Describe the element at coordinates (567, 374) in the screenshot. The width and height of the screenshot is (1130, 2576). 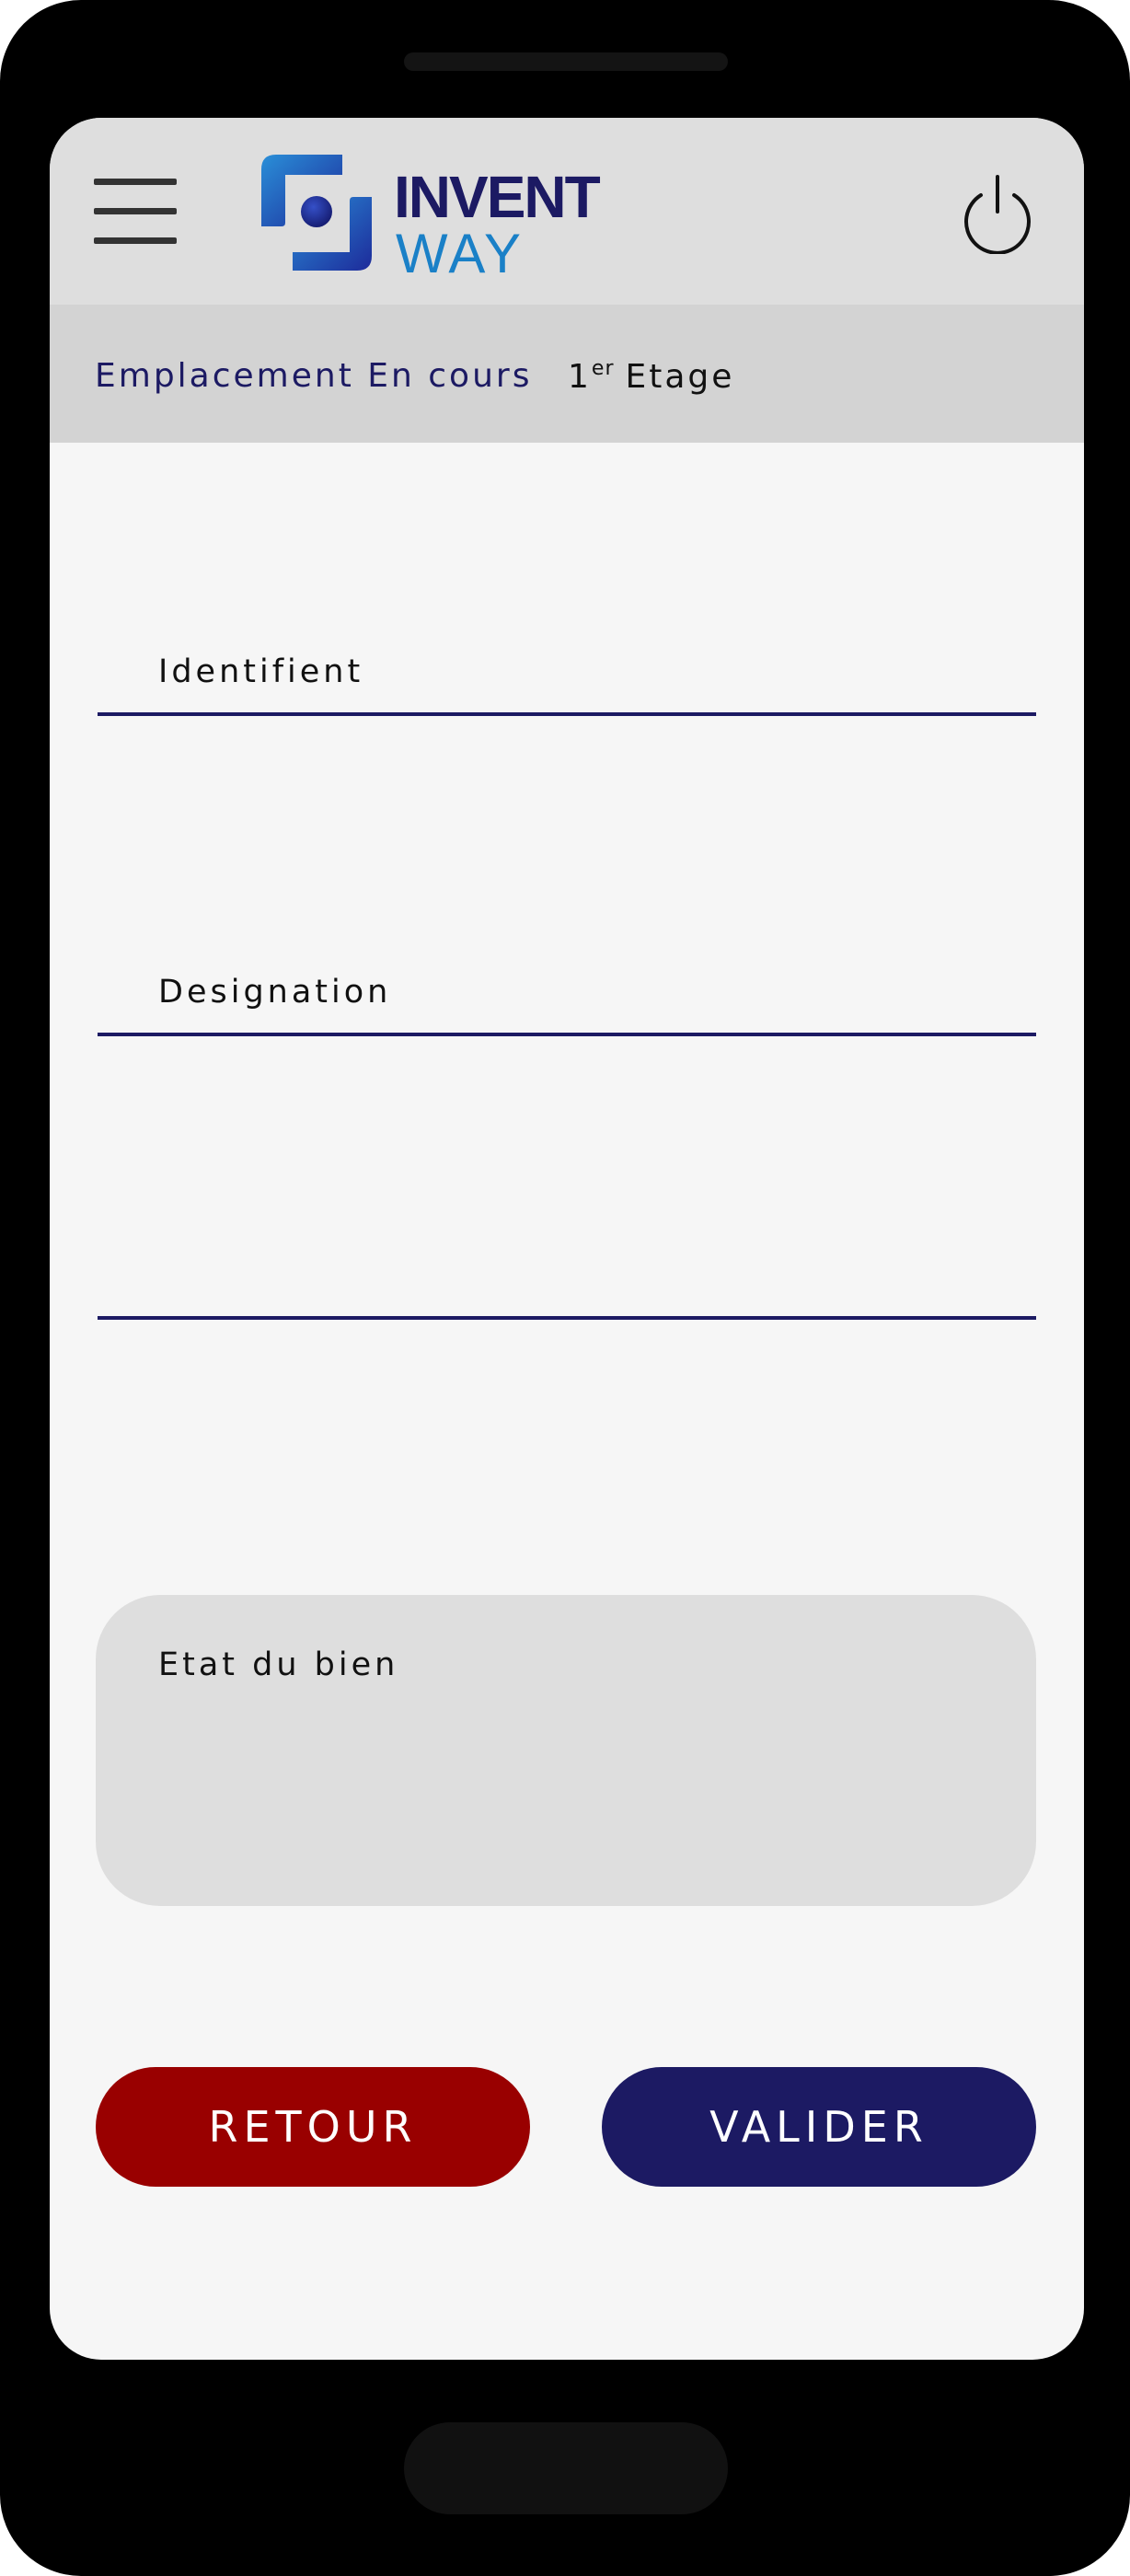
I see `location-bar: Emplacement En cours 1er Etage` at that location.